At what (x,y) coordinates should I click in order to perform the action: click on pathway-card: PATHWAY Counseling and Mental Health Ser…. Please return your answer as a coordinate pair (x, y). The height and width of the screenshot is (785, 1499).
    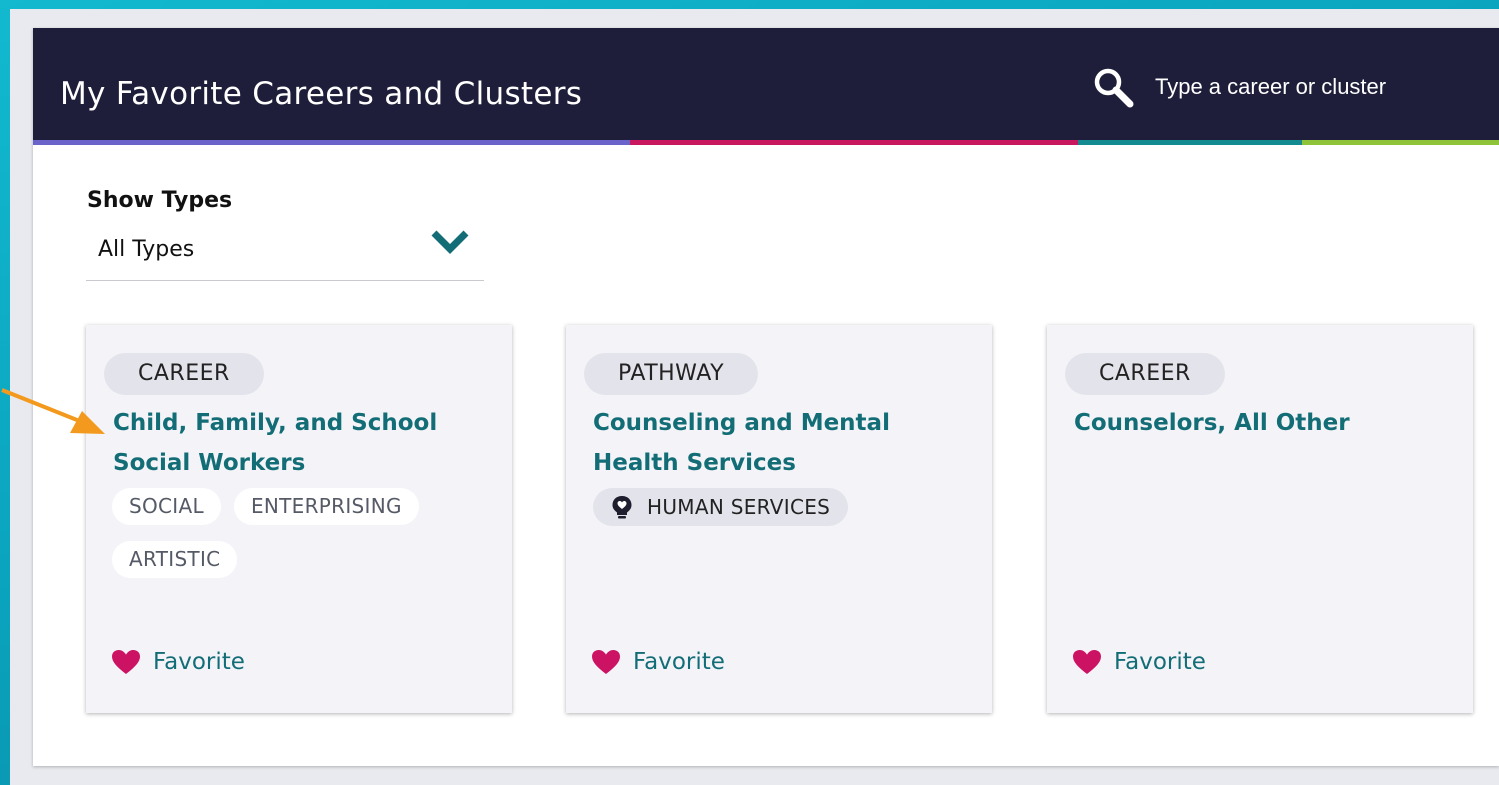
    Looking at the image, I should click on (779, 519).